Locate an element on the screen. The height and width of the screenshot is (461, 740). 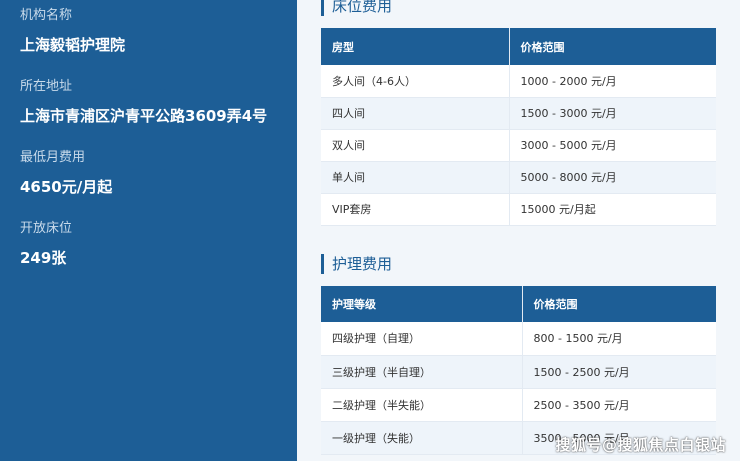
table-cell: 四级护理（自理） is located at coordinates (421, 339).